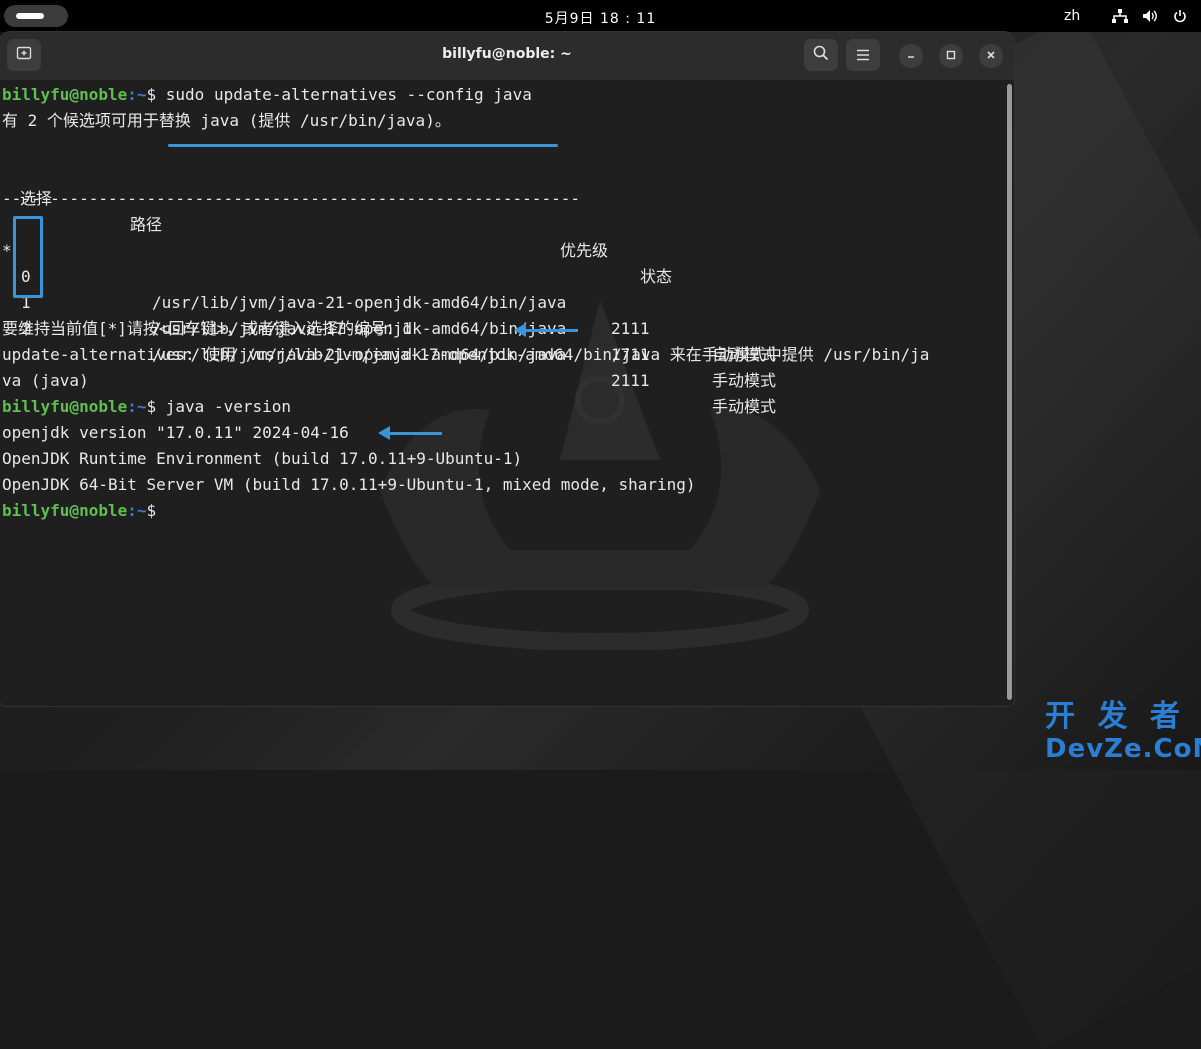 This screenshot has height=1049, width=1201. What do you see at coordinates (1115, 716) in the screenshot?
I see `watermark-line1: 开 发 者` at bounding box center [1115, 716].